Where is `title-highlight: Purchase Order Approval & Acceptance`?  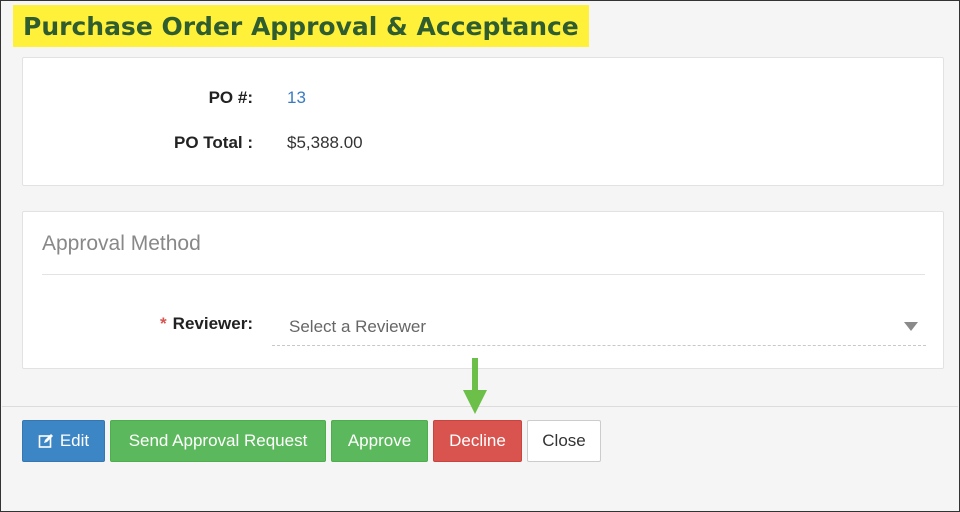
title-highlight: Purchase Order Approval & Acceptance is located at coordinates (301, 26).